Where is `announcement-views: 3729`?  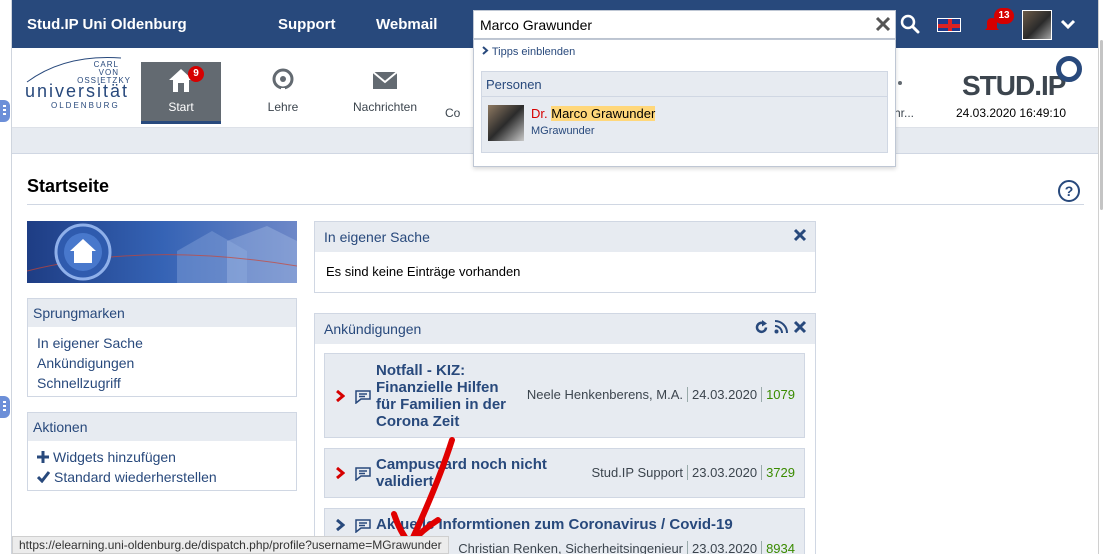
announcement-views: 3729 is located at coordinates (780, 472).